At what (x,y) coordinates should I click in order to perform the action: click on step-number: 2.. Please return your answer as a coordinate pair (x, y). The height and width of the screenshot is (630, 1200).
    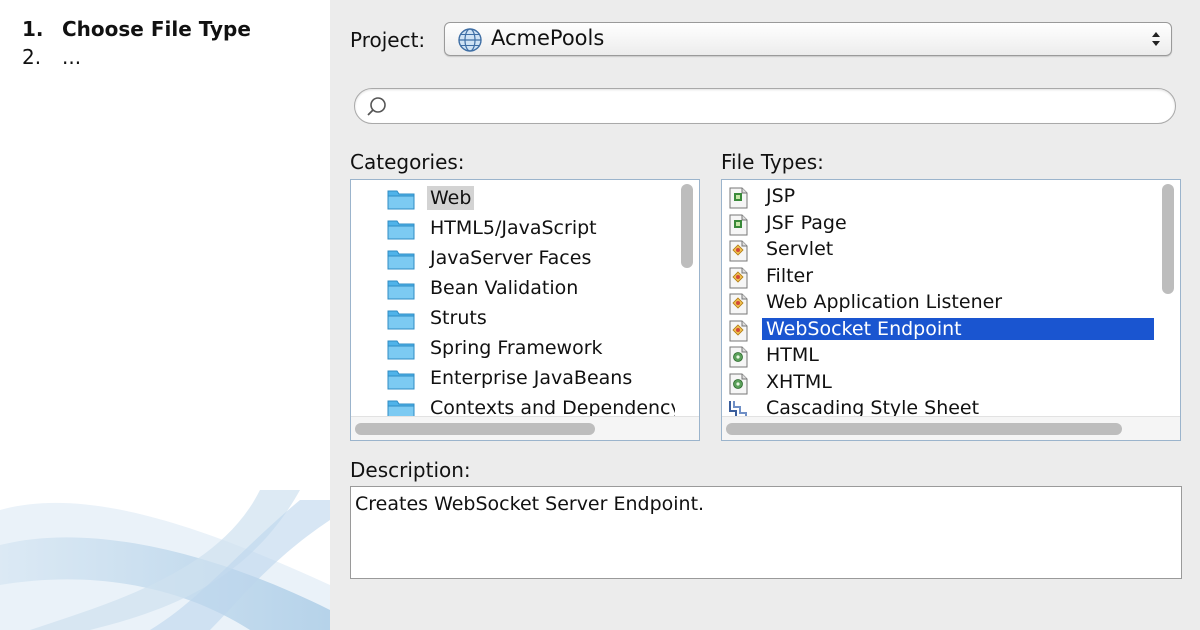
    Looking at the image, I should click on (32, 57).